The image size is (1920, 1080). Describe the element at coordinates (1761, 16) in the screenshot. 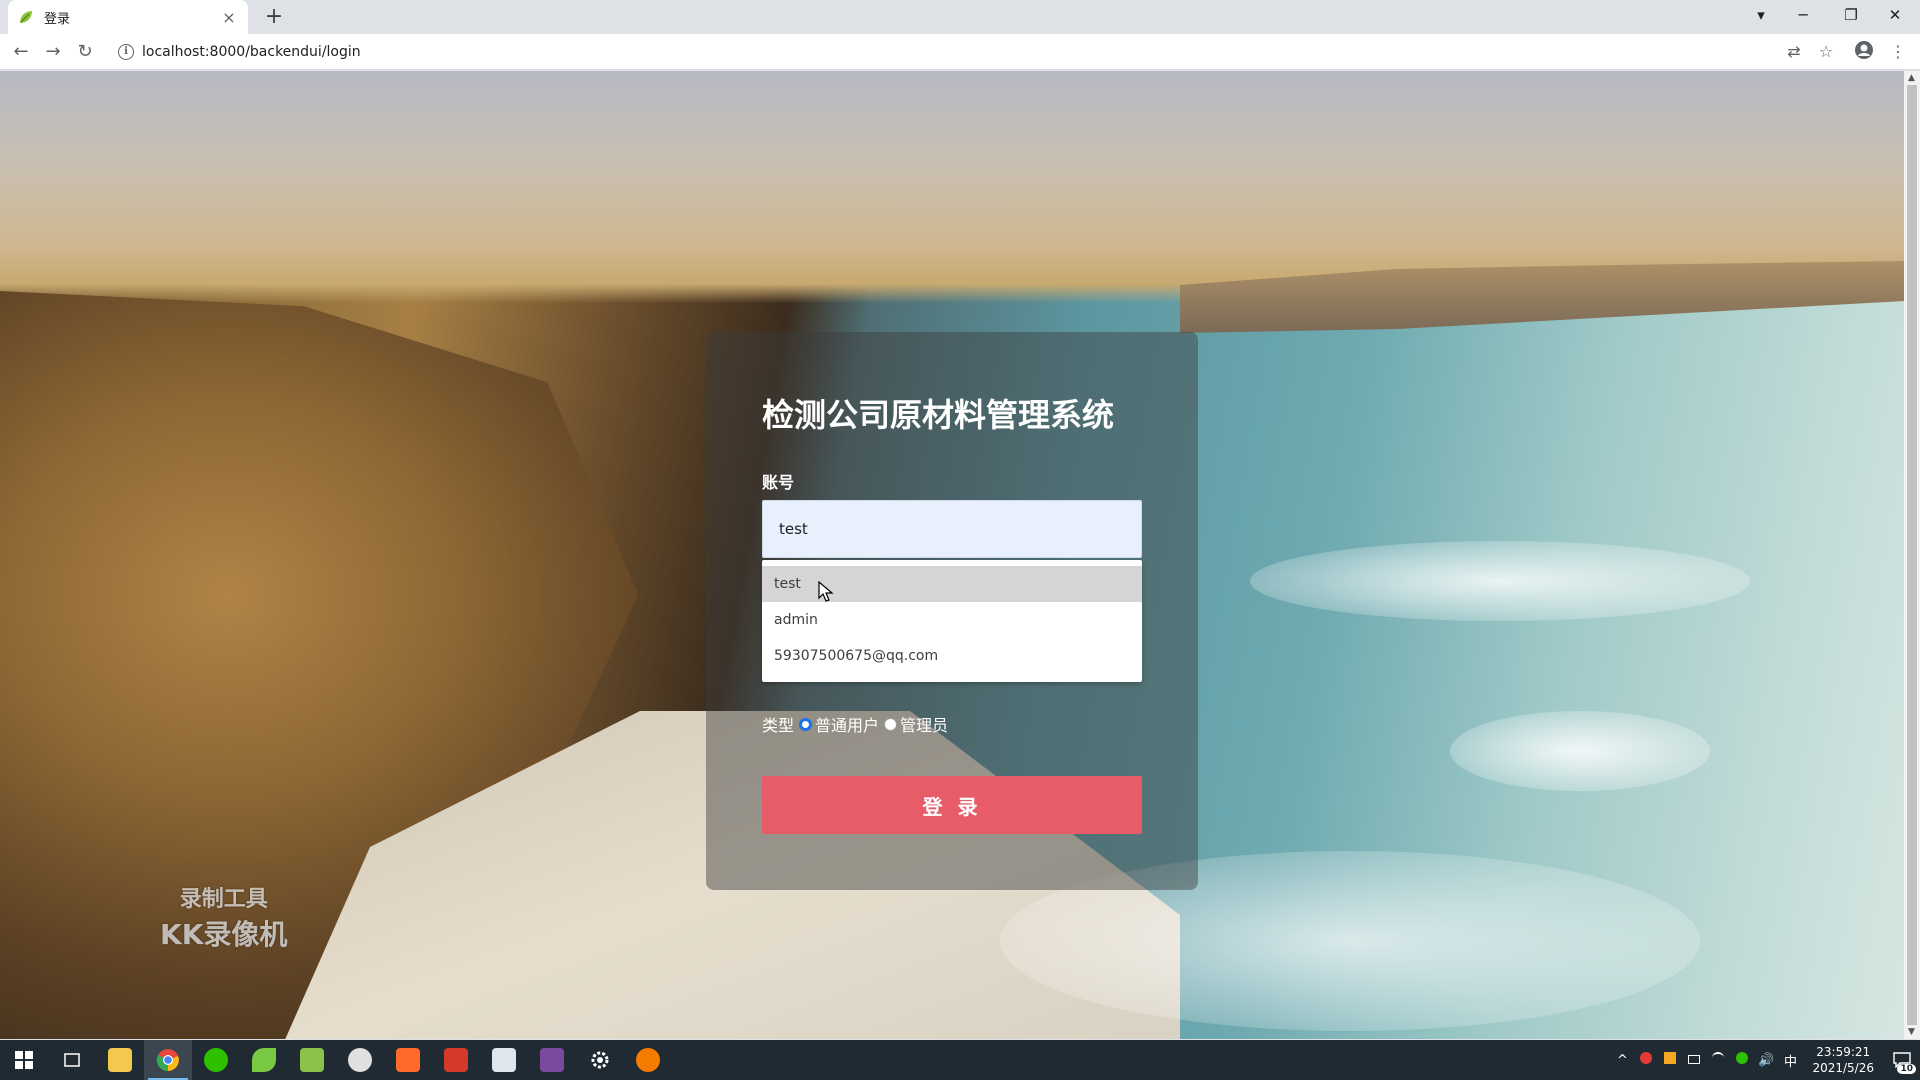

I see `profile-dropdown-icon: ▾` at that location.